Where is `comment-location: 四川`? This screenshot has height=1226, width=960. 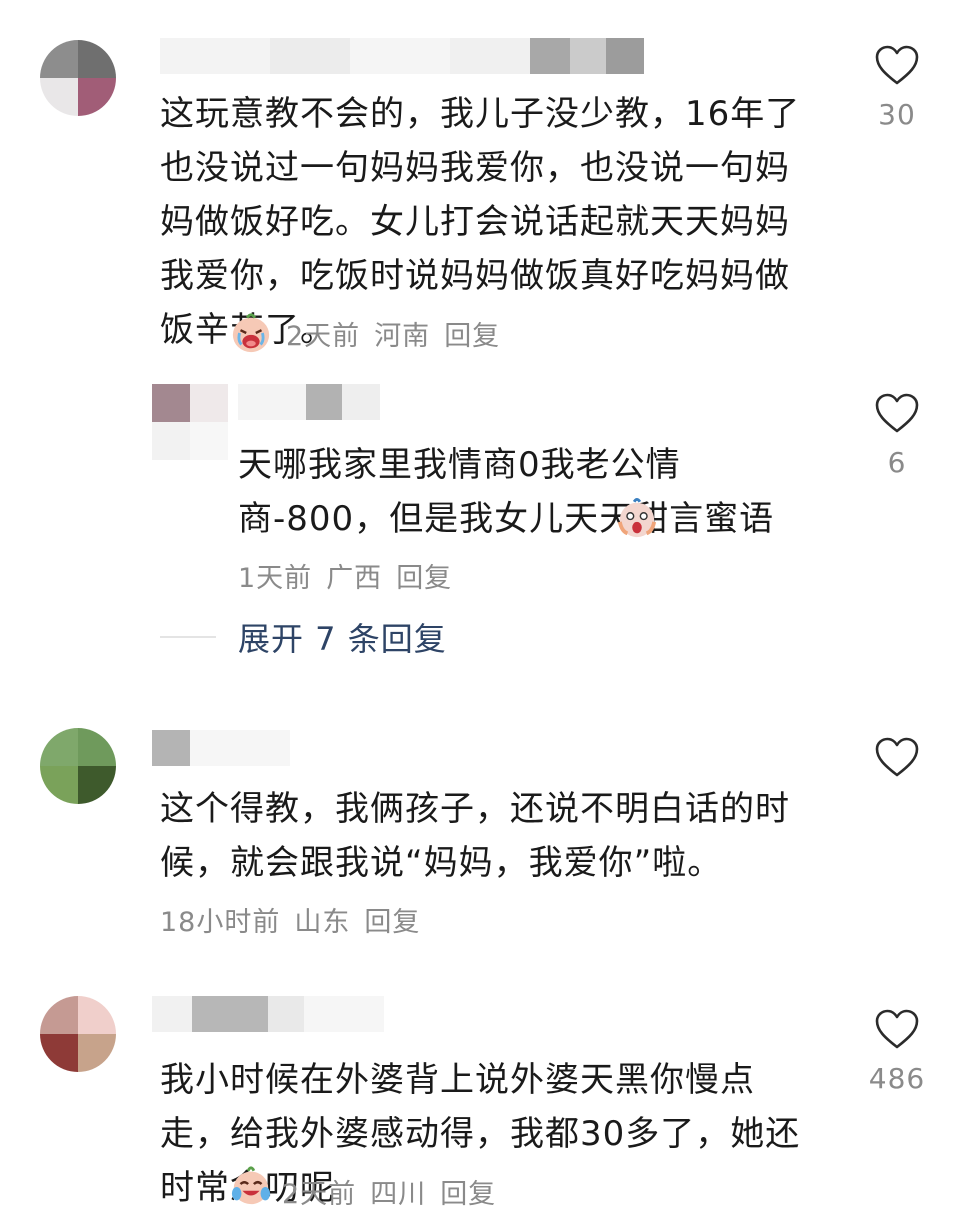 comment-location: 四川 is located at coordinates (398, 1194).